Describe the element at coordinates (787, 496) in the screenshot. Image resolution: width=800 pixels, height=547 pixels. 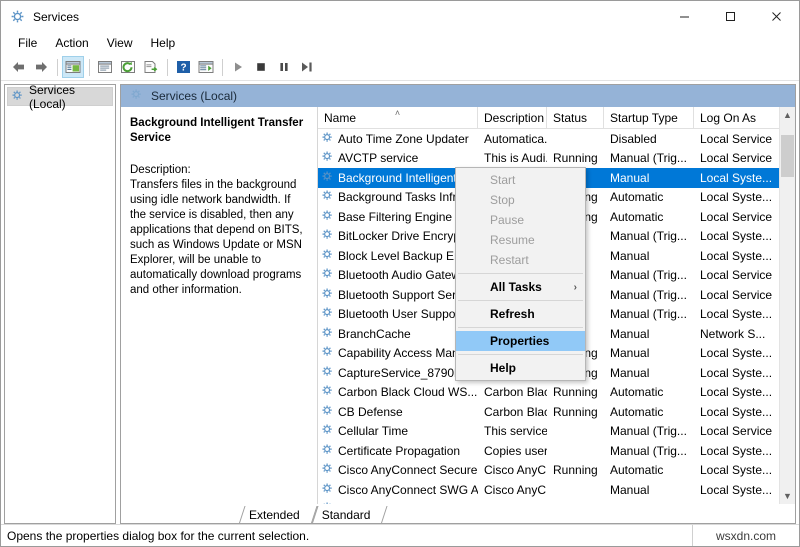
I see `scroll-down-icon: ▼` at that location.